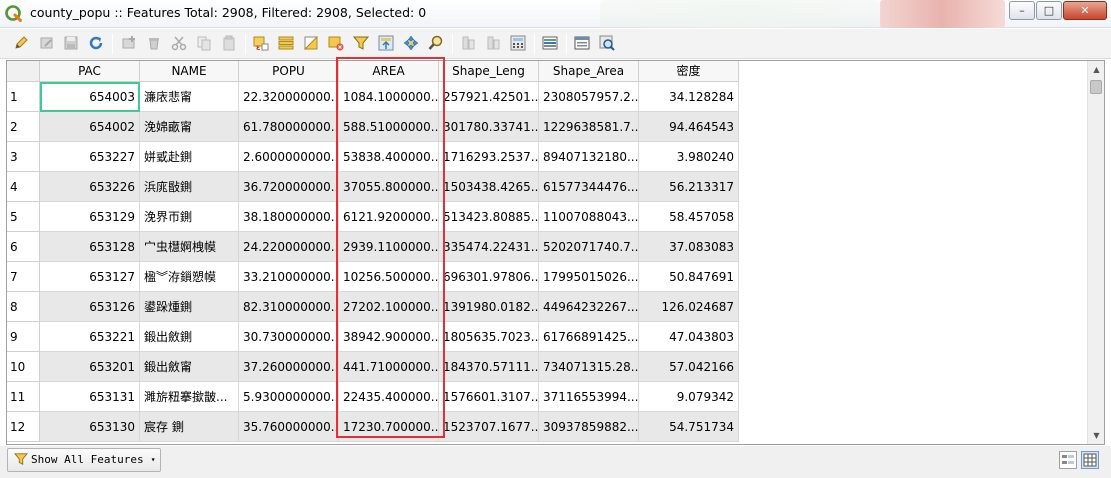 Image resolution: width=1111 pixels, height=478 pixels. I want to click on cell-density: 56.213317, so click(689, 187).